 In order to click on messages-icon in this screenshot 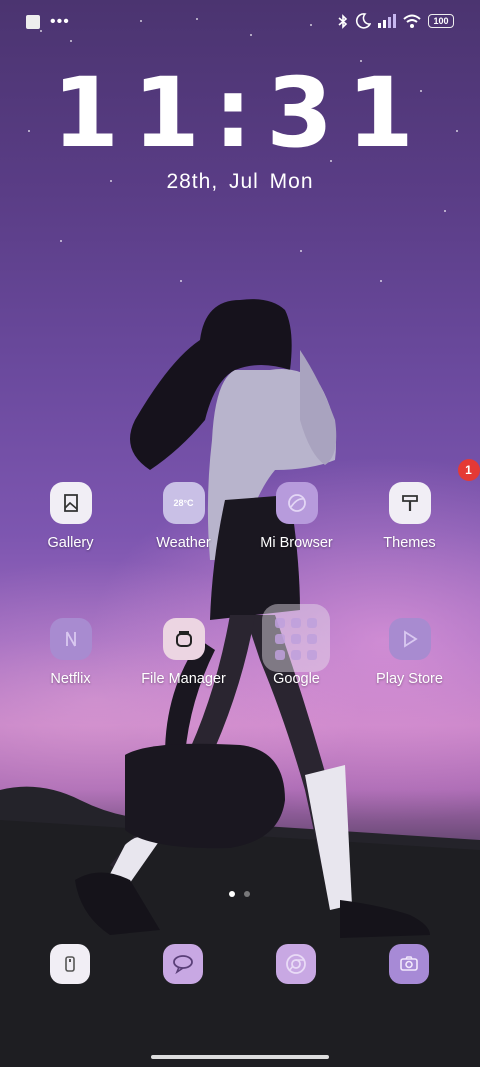, I will do `click(183, 964)`.